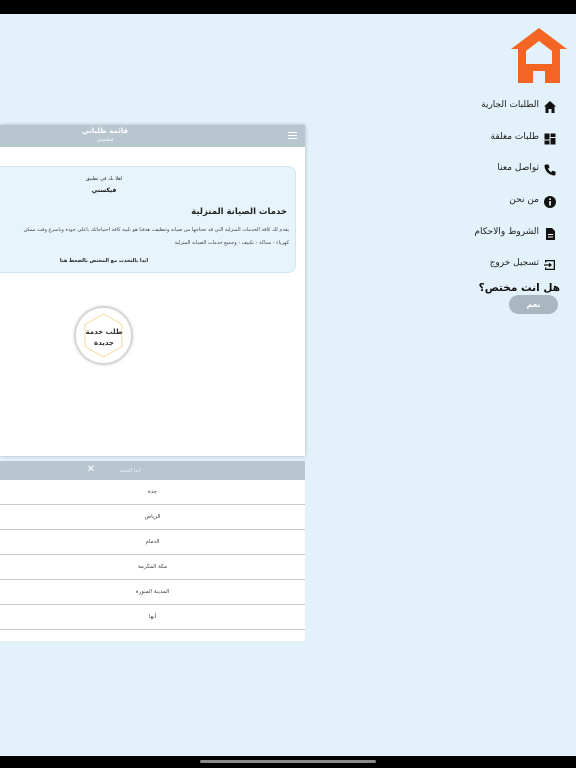 The height and width of the screenshot is (768, 576). What do you see at coordinates (510, 105) in the screenshot?
I see `drawer-item-label: الطلبات الجارية` at bounding box center [510, 105].